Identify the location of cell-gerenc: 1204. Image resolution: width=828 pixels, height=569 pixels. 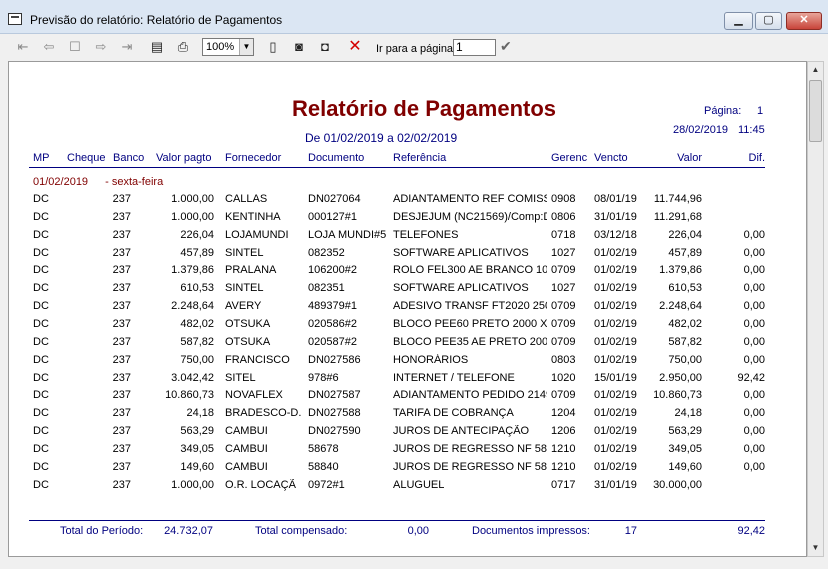
(563, 413).